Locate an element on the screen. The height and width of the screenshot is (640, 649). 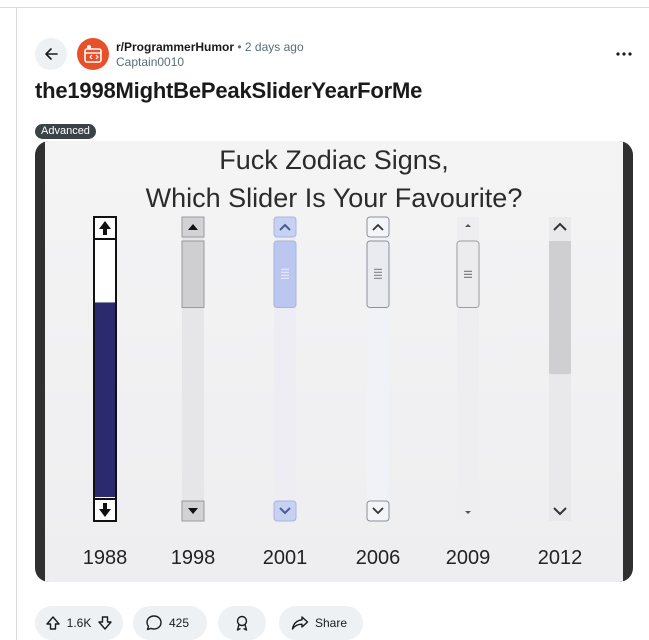
subreddit-logo-icon is located at coordinates (93, 54).